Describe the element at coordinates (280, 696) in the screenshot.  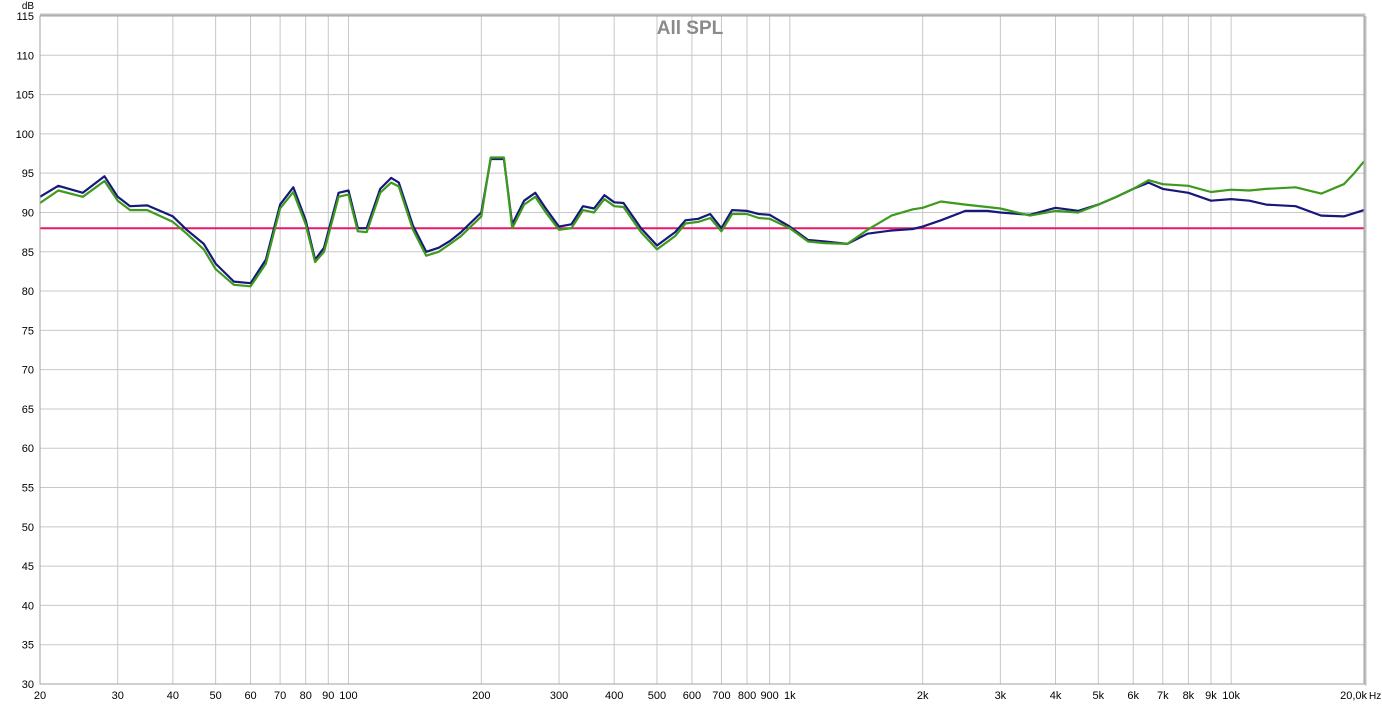
I see `x-tick-label: 70` at that location.